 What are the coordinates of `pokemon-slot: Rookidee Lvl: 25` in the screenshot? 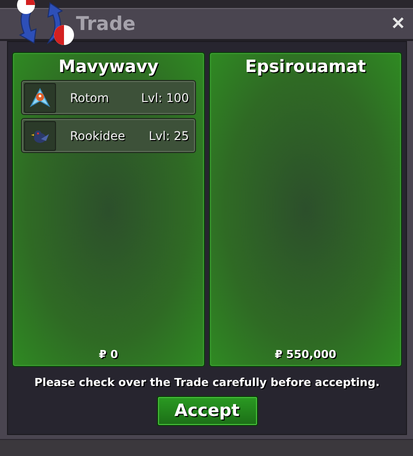 It's located at (108, 135).